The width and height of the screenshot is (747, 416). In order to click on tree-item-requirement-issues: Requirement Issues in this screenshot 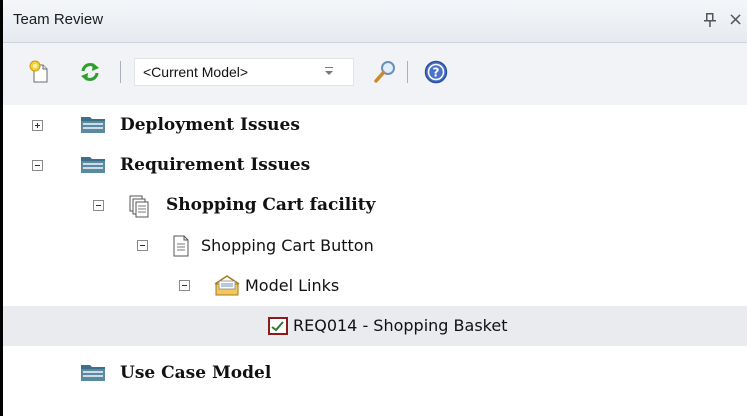, I will do `click(375, 166)`.